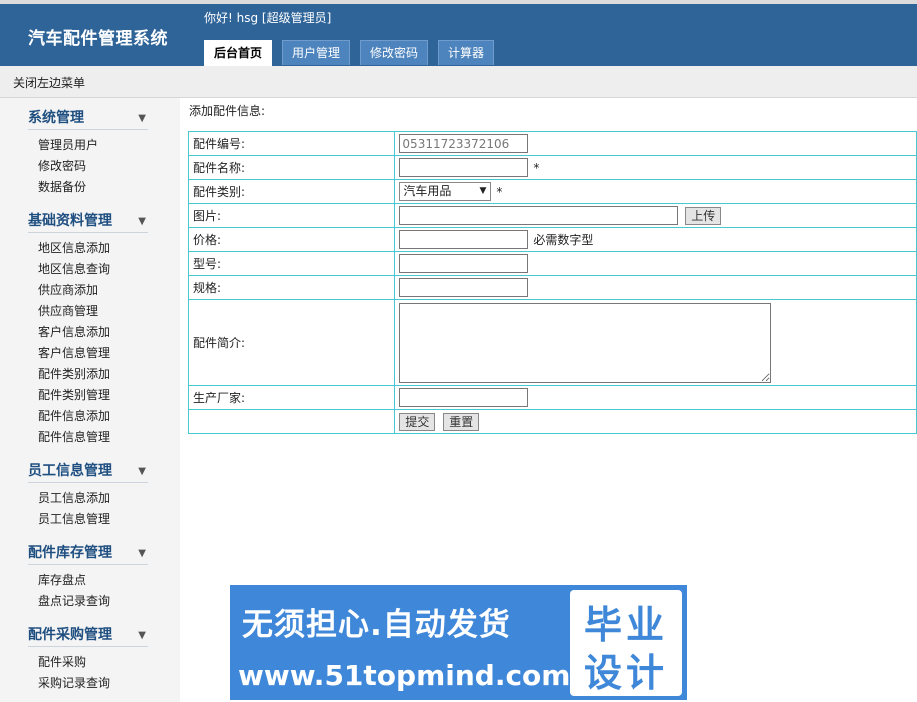 The image size is (917, 702). Describe the element at coordinates (88, 332) in the screenshot. I see `sidebar-item-customer-add: 客户信息添加` at that location.